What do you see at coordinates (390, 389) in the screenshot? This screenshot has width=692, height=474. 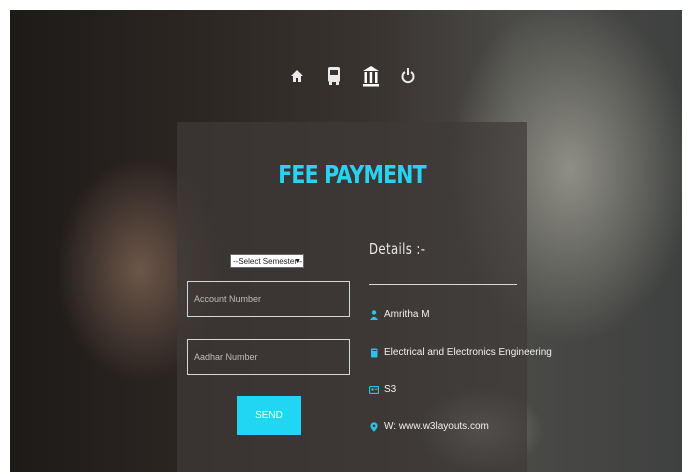 I see `detail-semester-text: S3` at bounding box center [390, 389].